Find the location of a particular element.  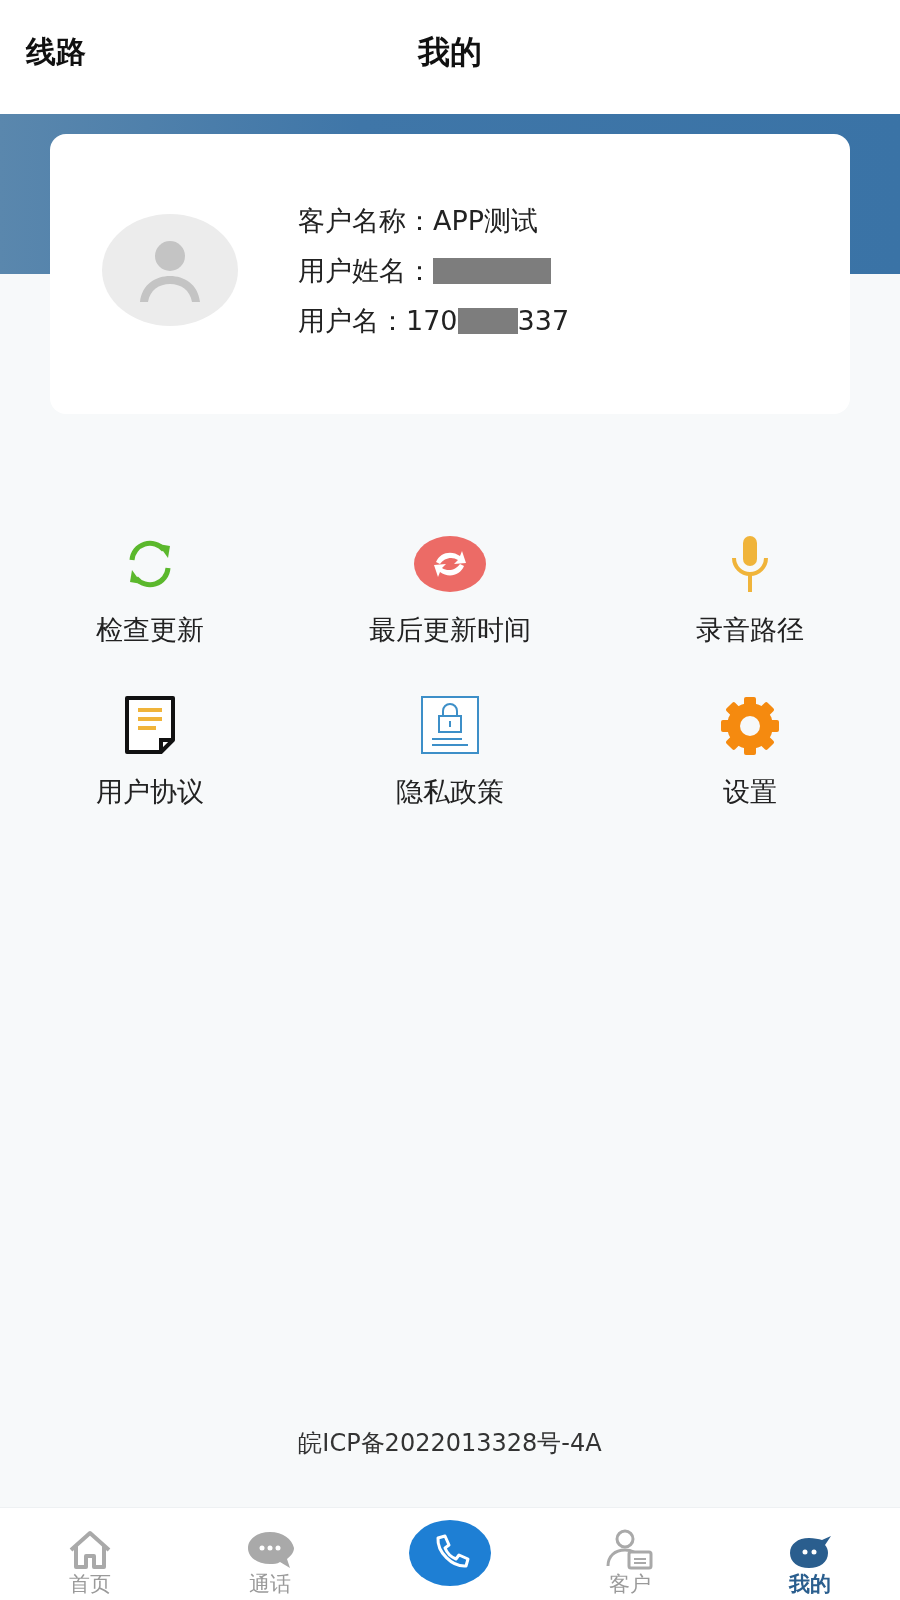

chat-bubble-icon is located at coordinates (270, 1550).